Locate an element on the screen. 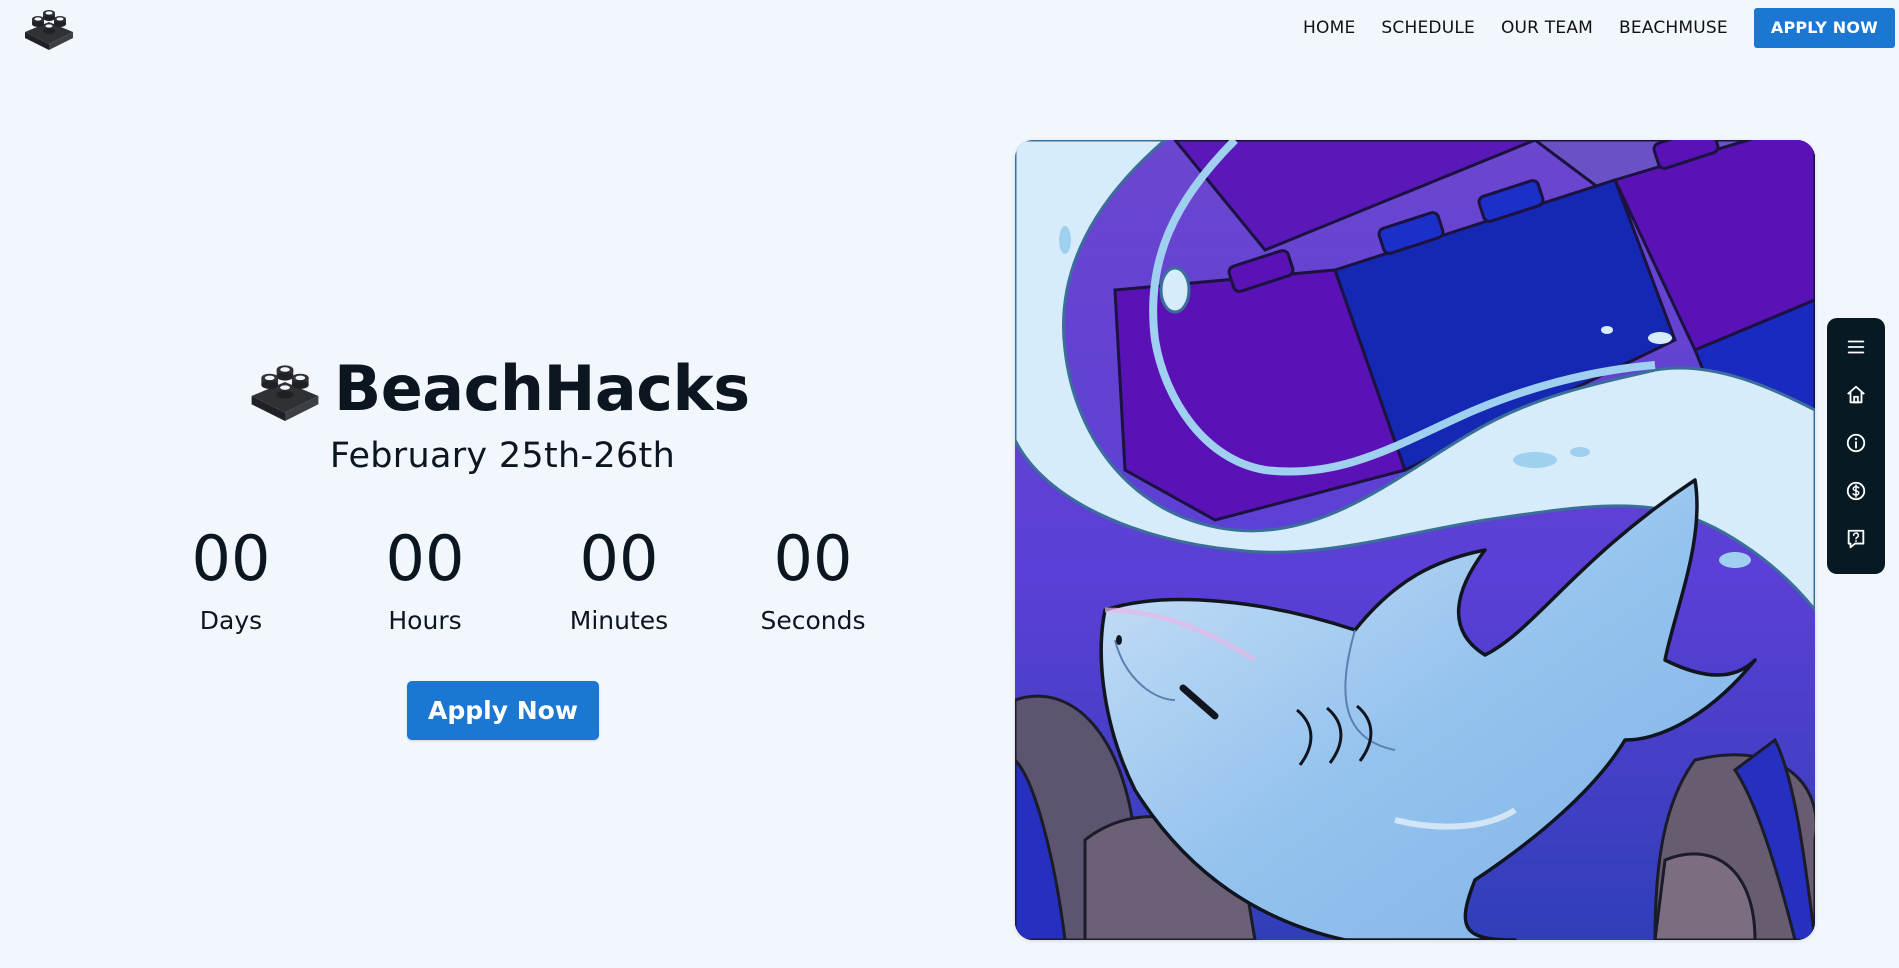 This screenshot has width=1899, height=968. nav-our-team: OUR TEAM is located at coordinates (1547, 28).